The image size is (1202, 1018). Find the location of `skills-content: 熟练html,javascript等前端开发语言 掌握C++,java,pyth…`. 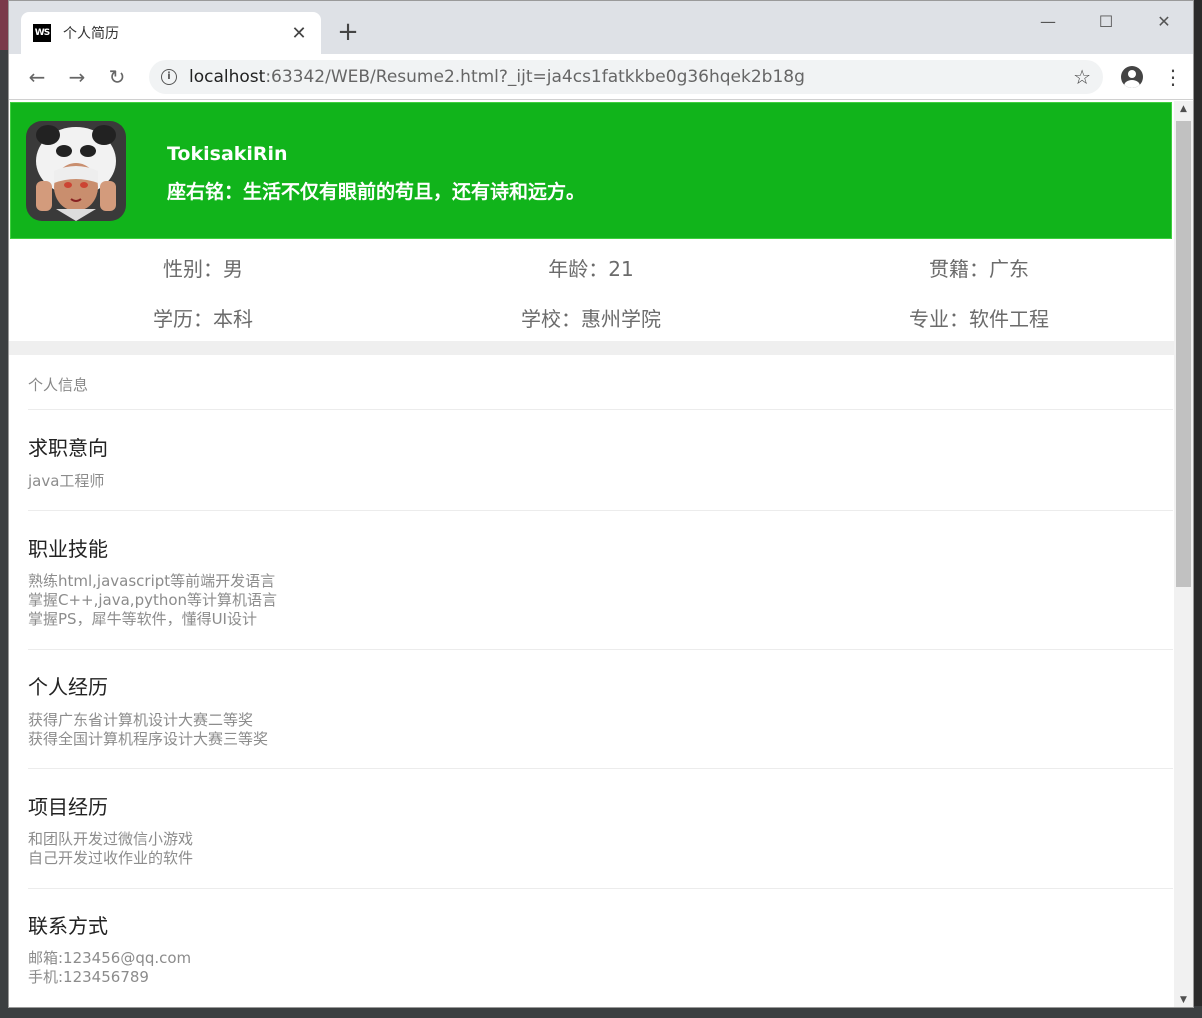

skills-content: 熟练html,javascript等前端开发语言 掌握C++,java,pyth… is located at coordinates (153, 600).